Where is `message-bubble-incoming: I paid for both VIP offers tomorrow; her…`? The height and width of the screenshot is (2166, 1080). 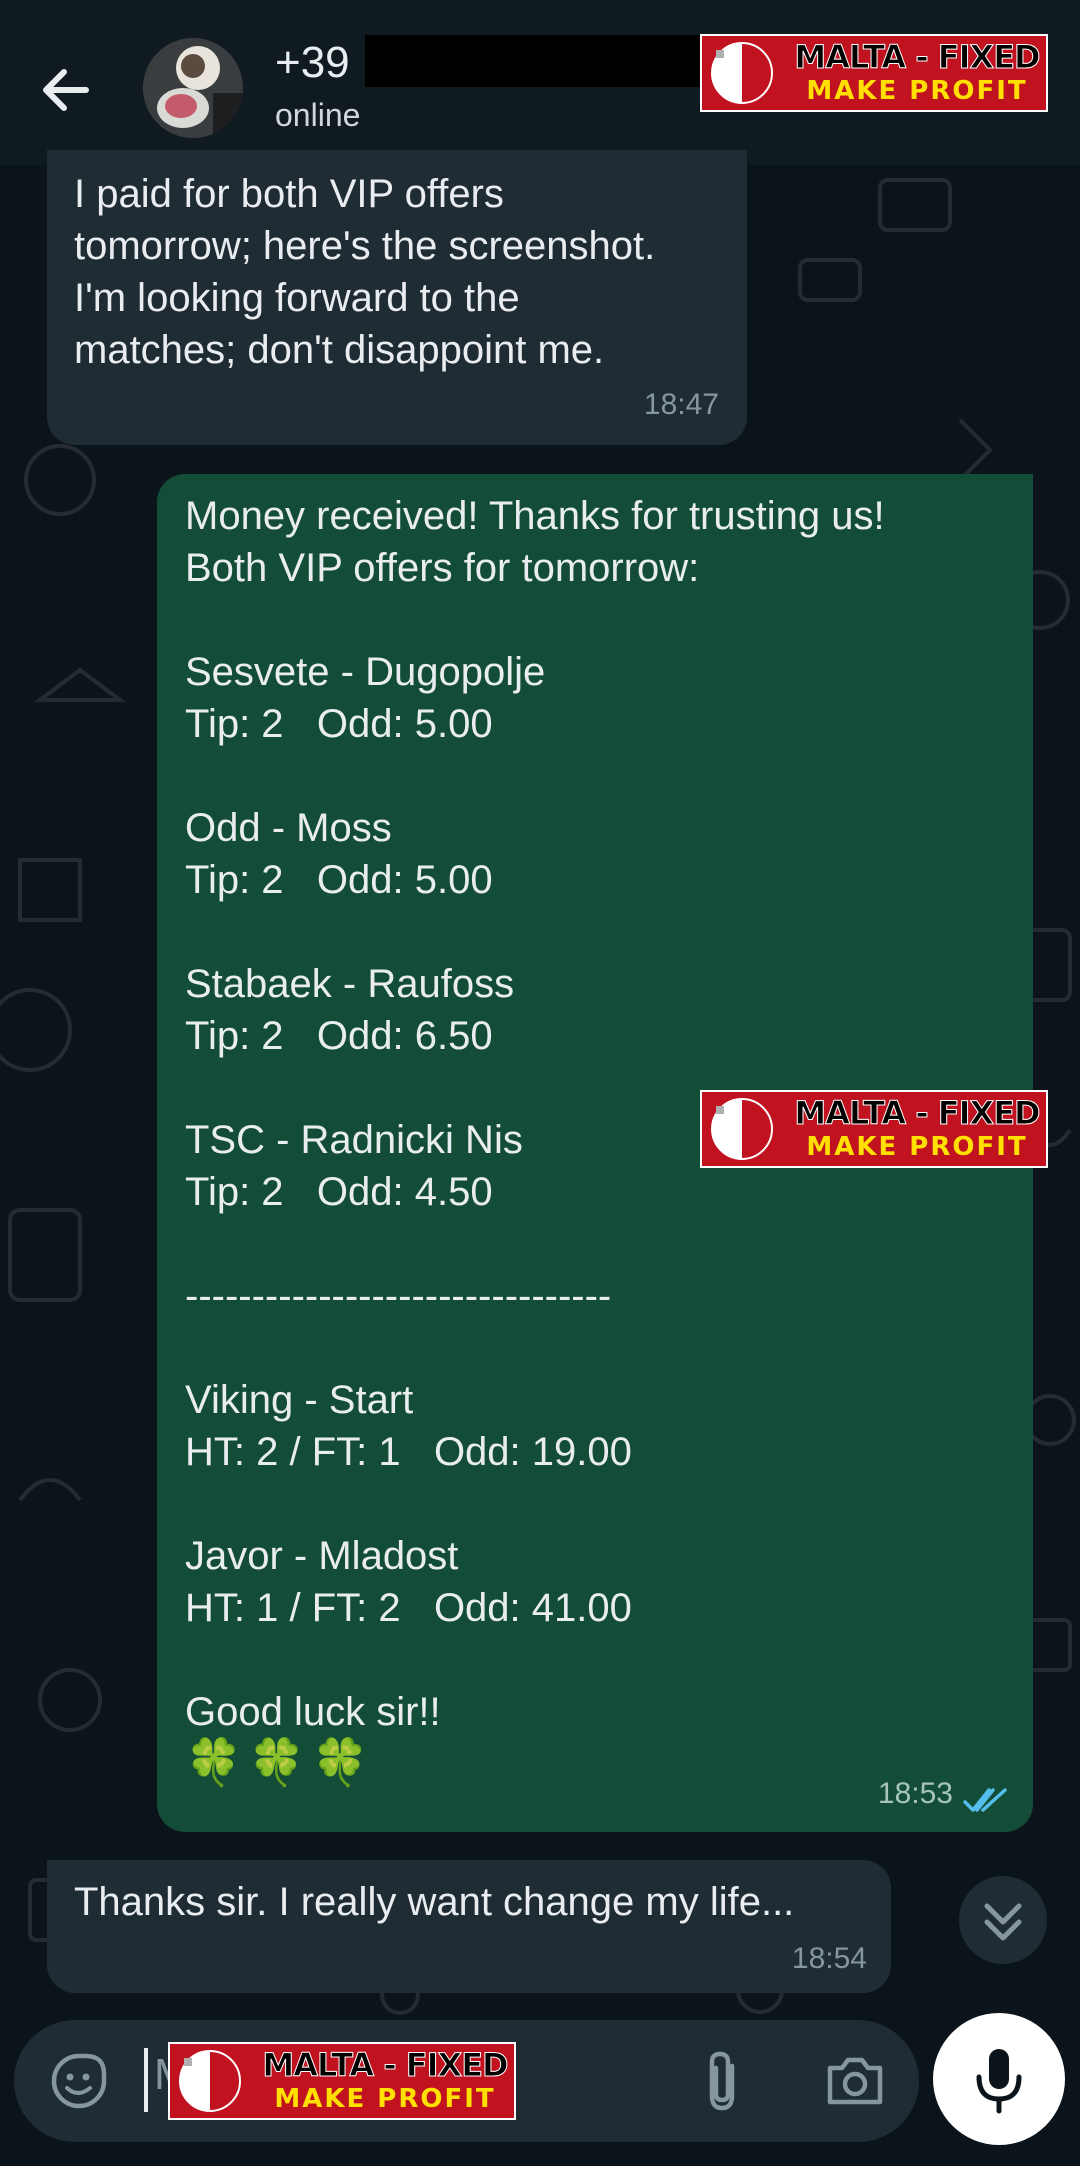
message-bubble-incoming: I paid for both VIP offers tomorrow; her… is located at coordinates (397, 297).